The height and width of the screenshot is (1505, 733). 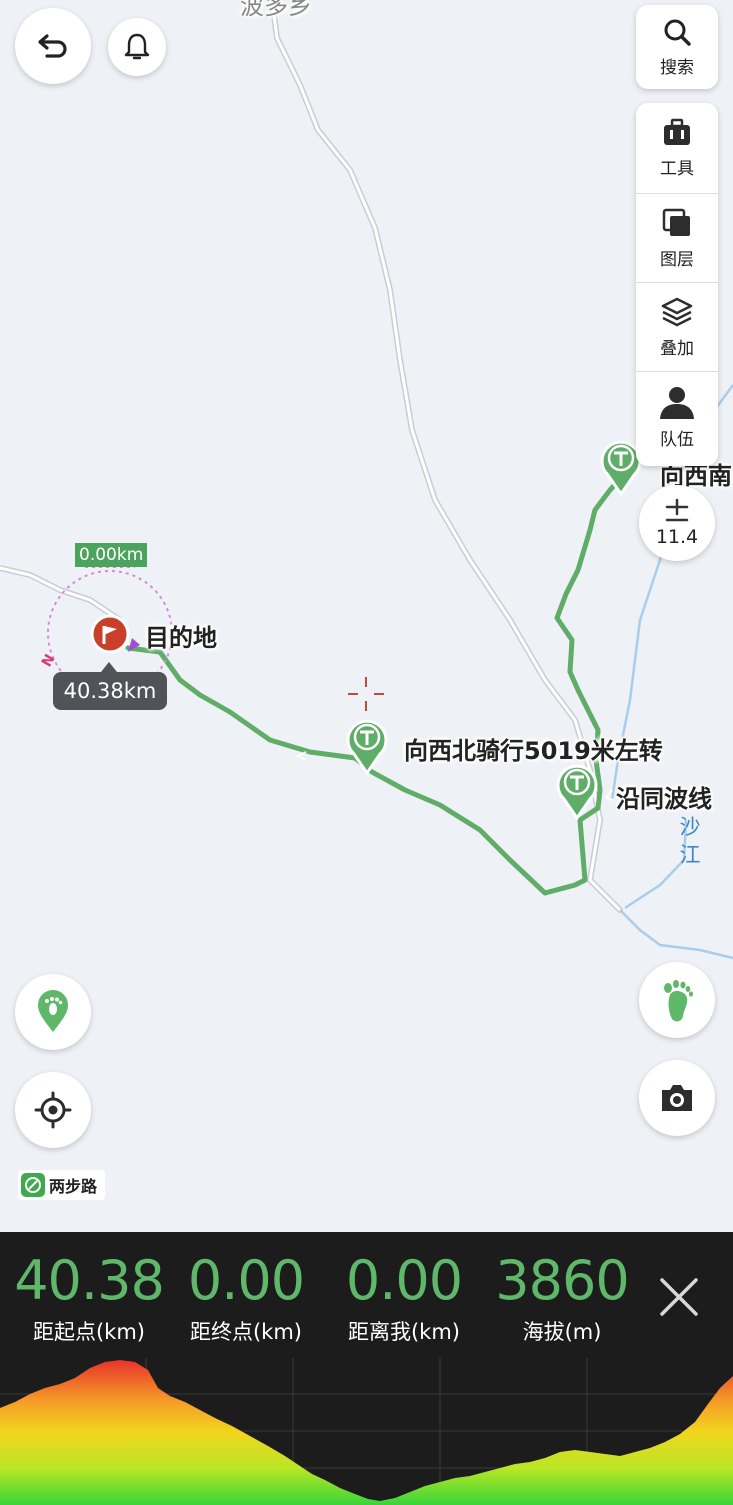 What do you see at coordinates (679, 1297) in the screenshot?
I see `close-icon` at bounding box center [679, 1297].